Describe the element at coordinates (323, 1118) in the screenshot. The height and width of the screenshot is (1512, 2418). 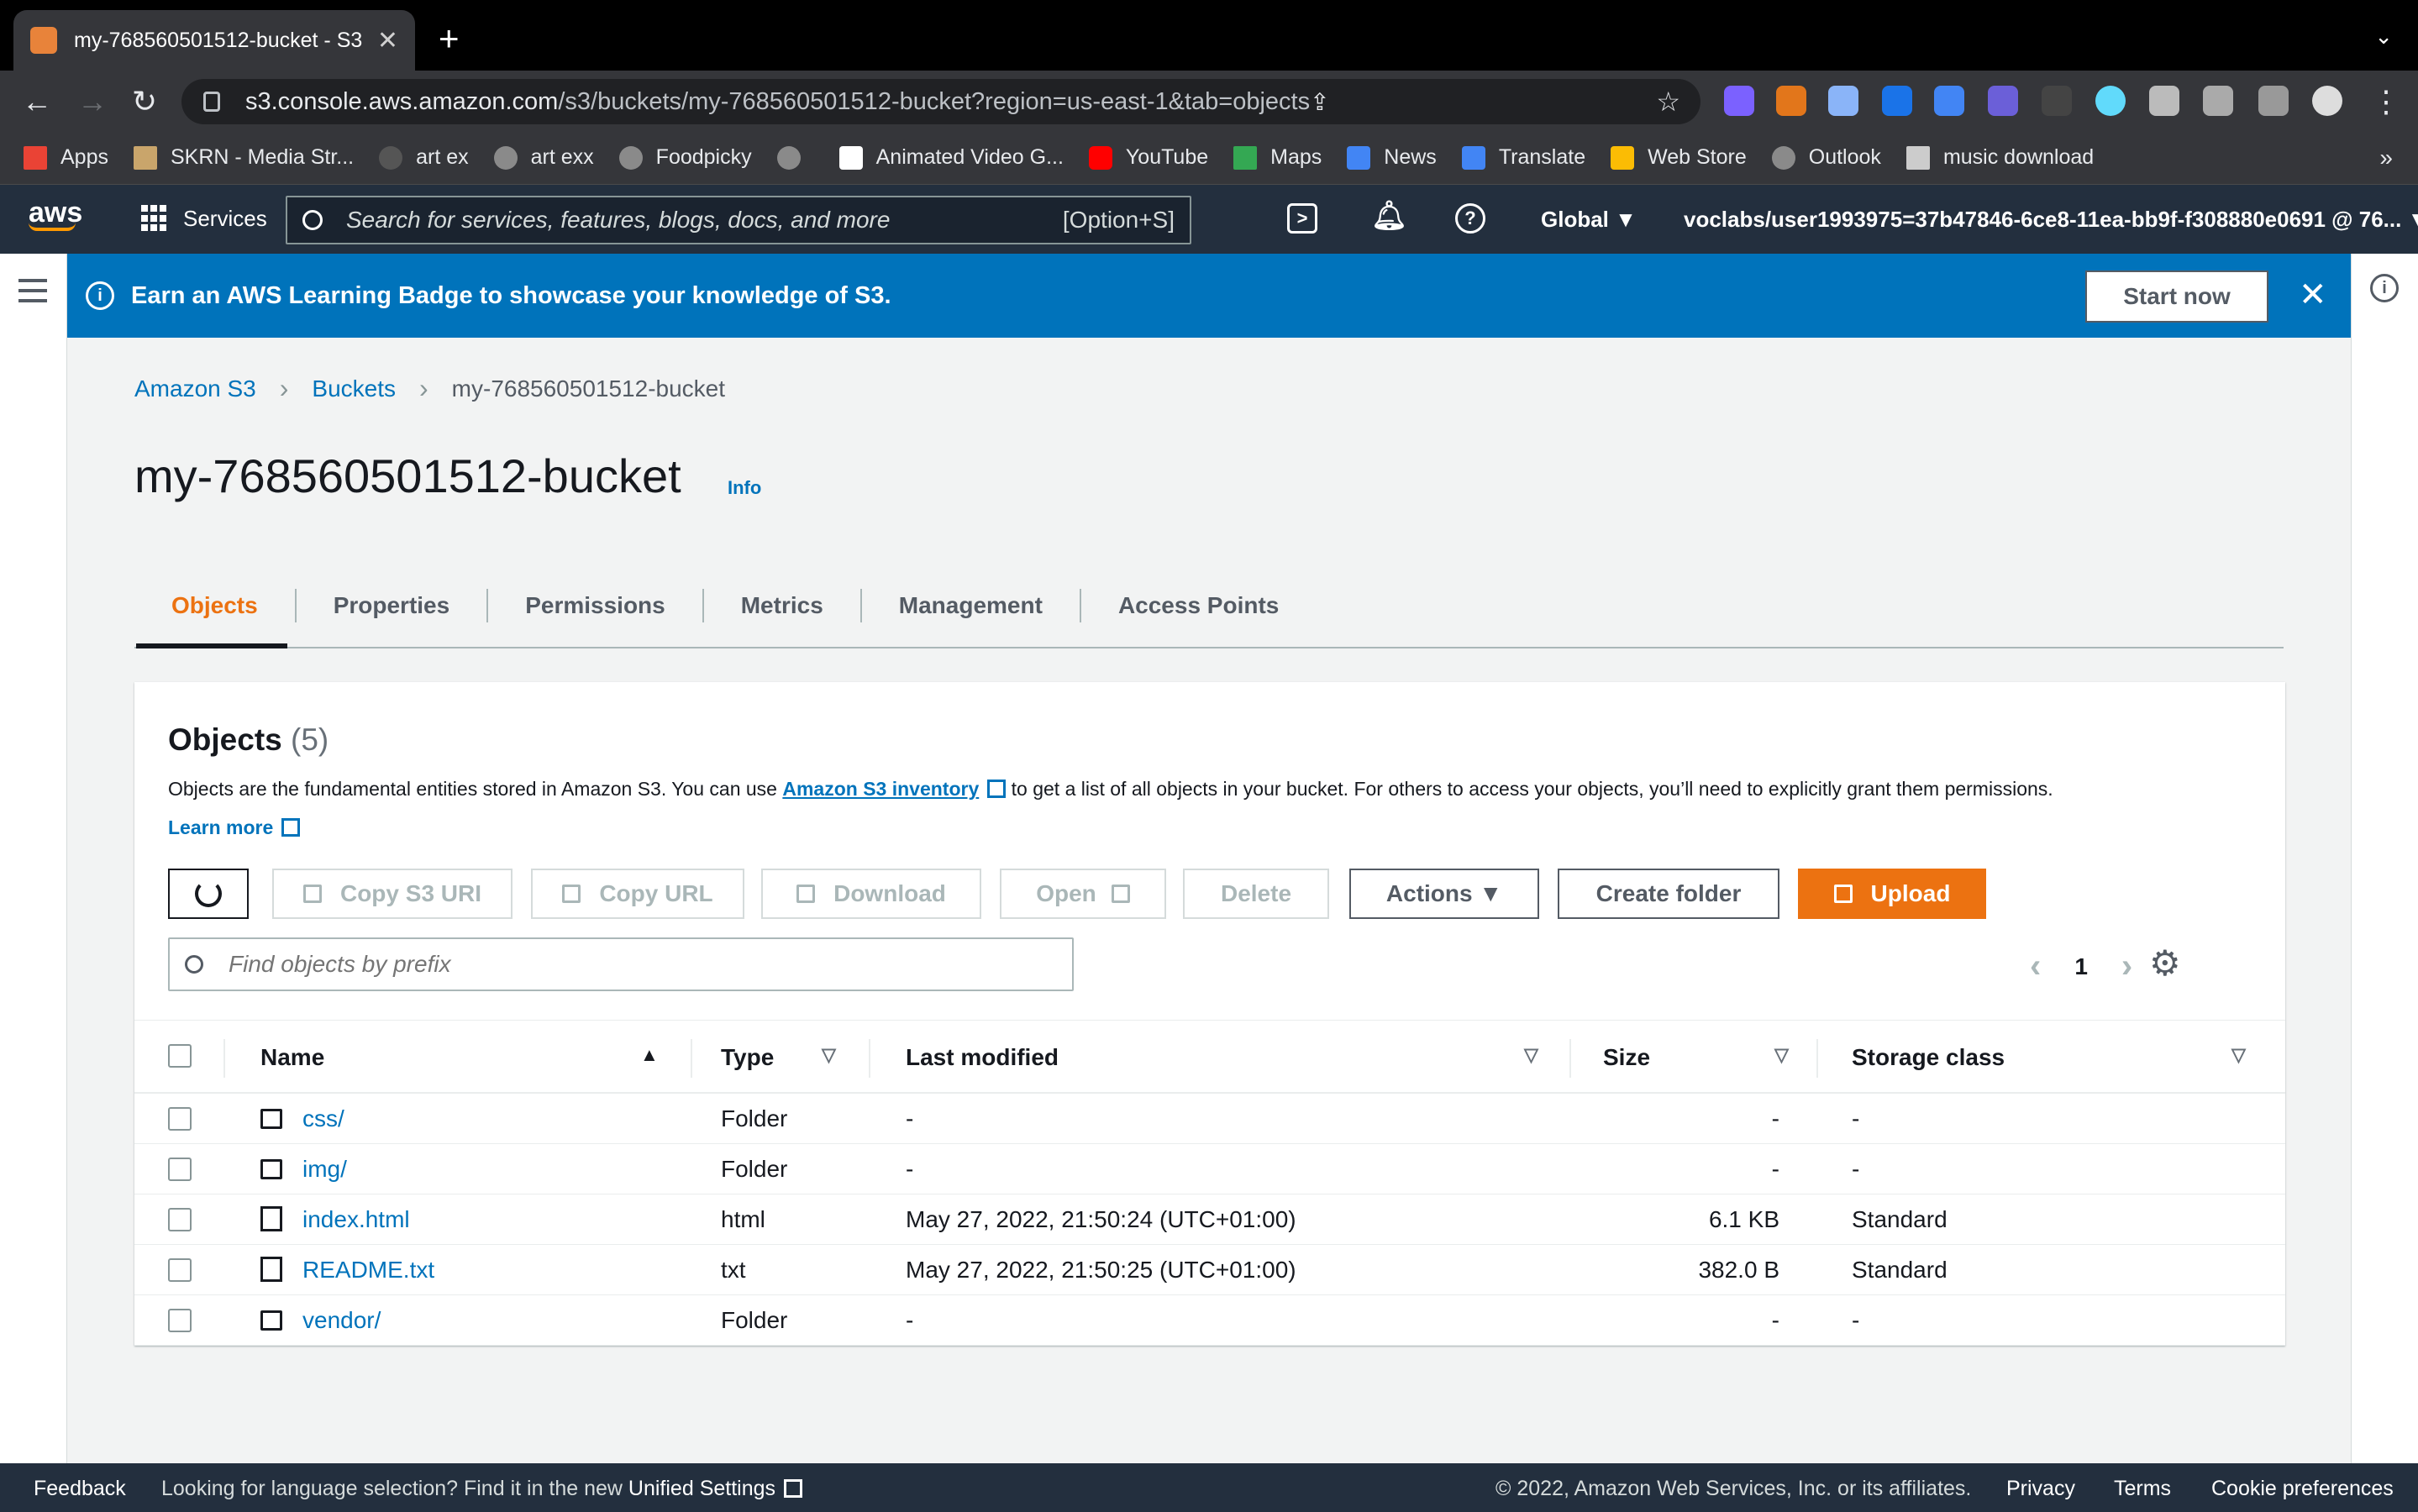
I see `object-name-link: css/` at that location.